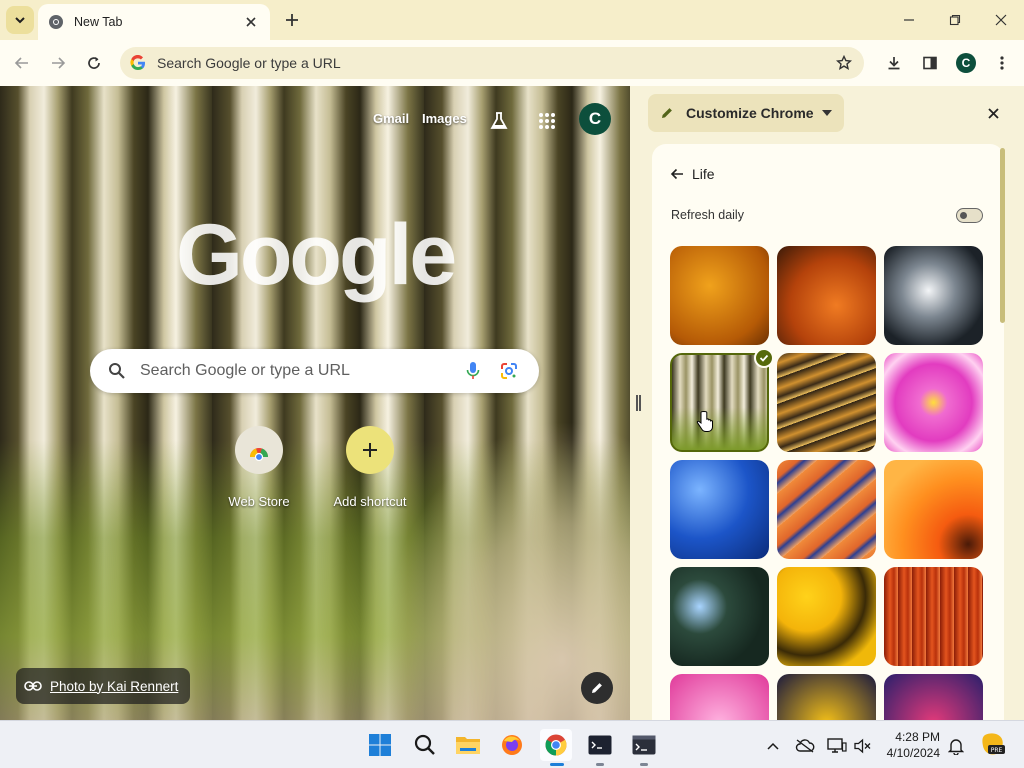 This screenshot has width=1024, height=768. I want to click on restore-button, so click(955, 20).